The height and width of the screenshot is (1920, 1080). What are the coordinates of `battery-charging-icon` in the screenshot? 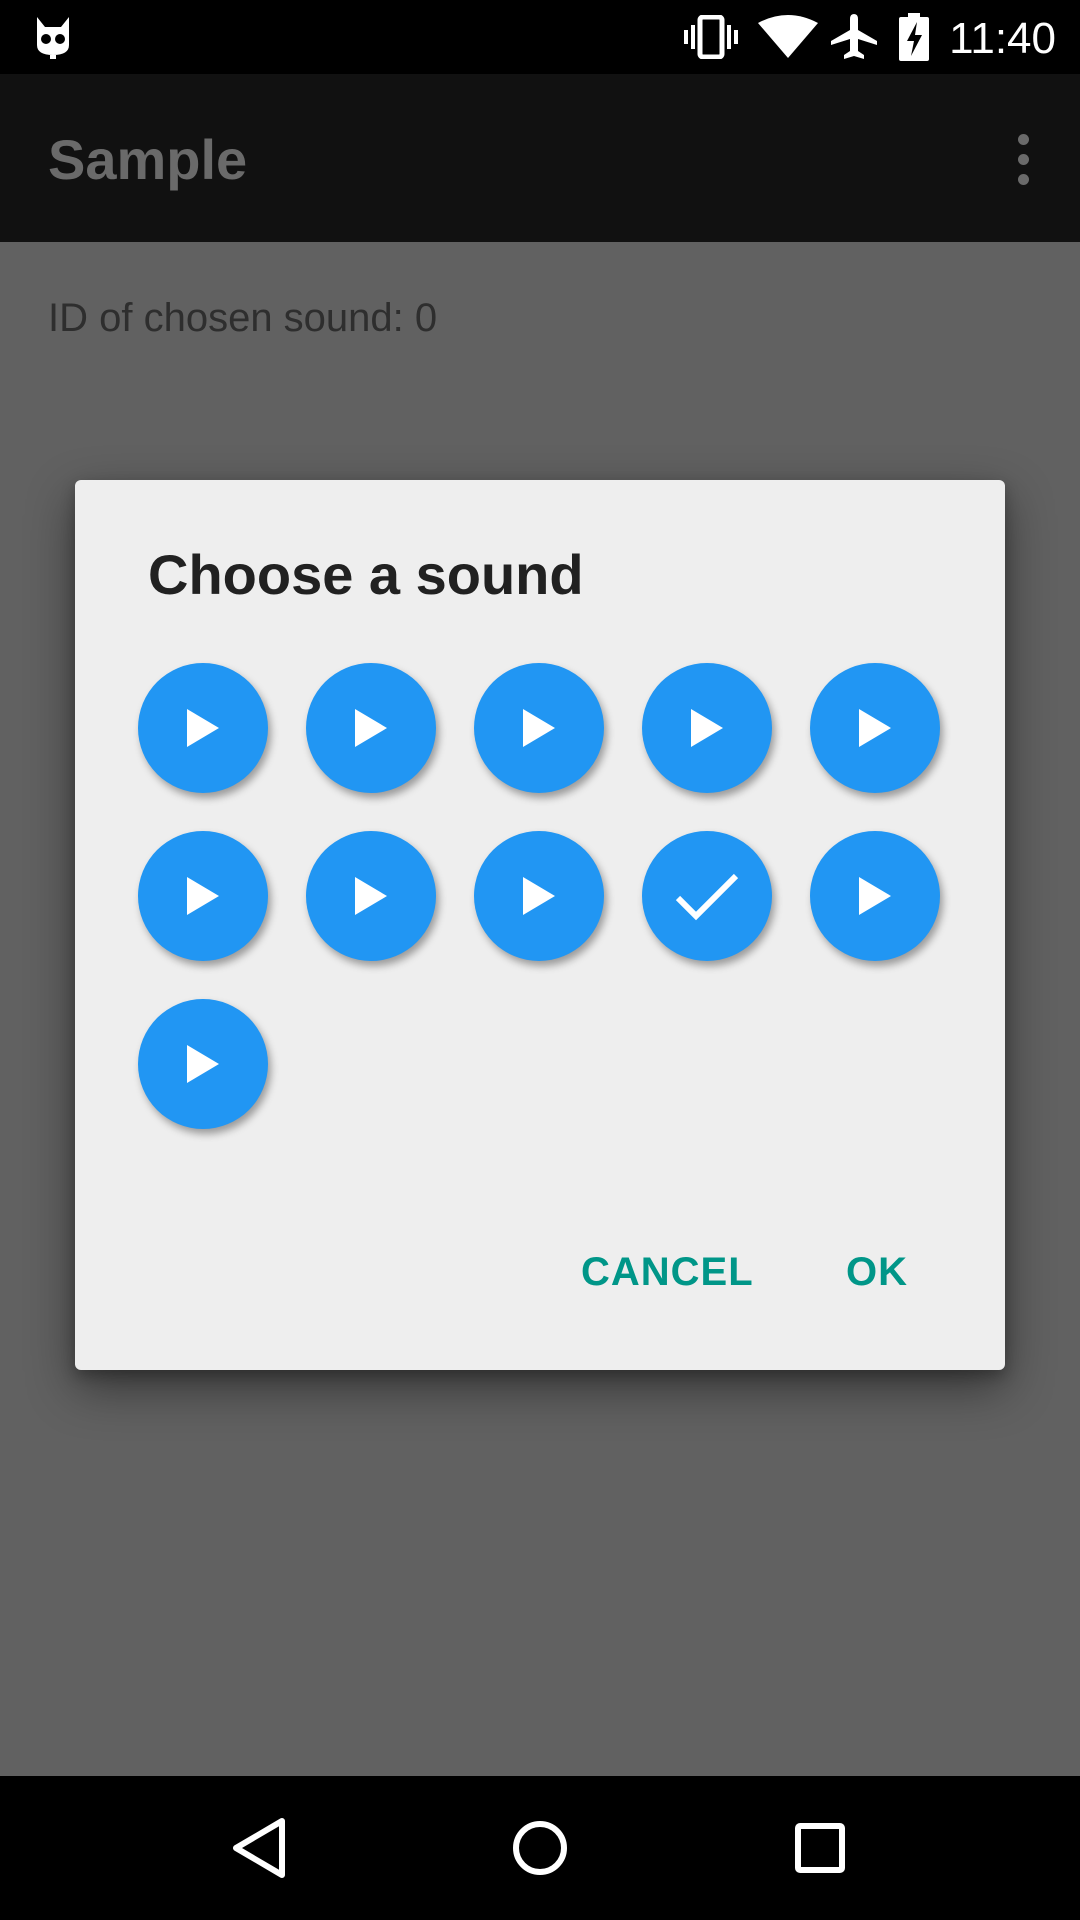 It's located at (914, 37).